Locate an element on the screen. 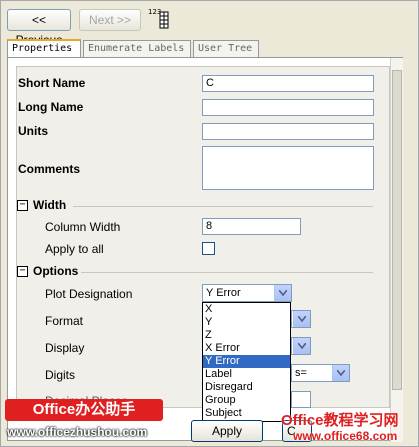 The image size is (419, 447). decimal-places-input is located at coordinates (301, 399).